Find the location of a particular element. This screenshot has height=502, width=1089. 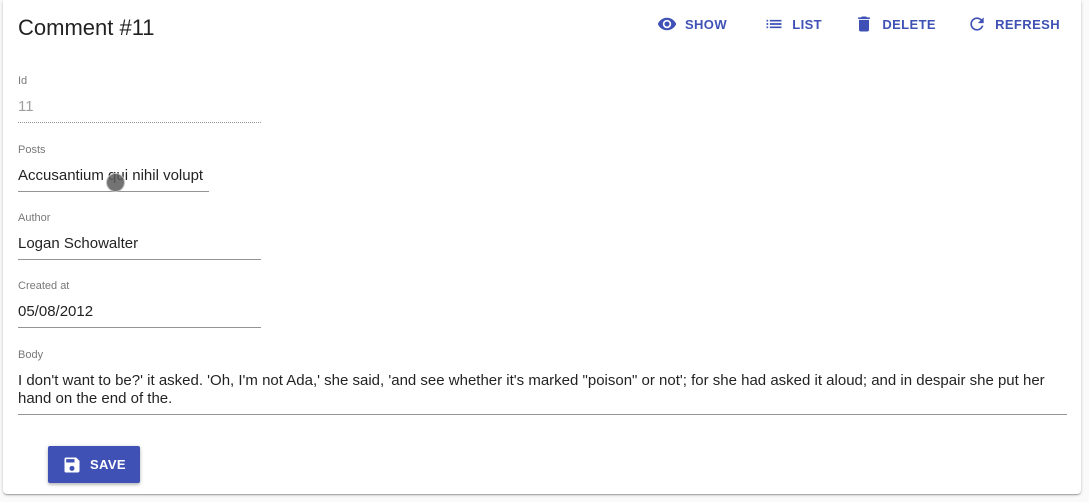

refresh-icon is located at coordinates (977, 24).